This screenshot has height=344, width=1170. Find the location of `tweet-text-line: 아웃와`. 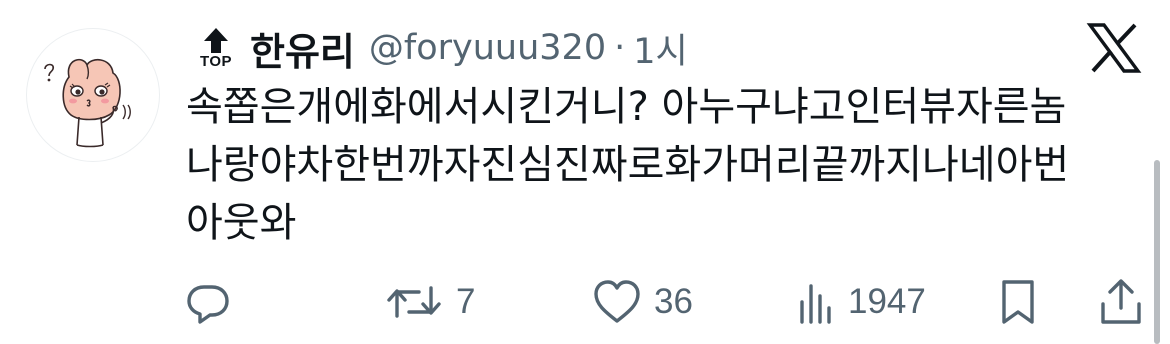

tweet-text-line: 아웃와 is located at coordinates (241, 223).